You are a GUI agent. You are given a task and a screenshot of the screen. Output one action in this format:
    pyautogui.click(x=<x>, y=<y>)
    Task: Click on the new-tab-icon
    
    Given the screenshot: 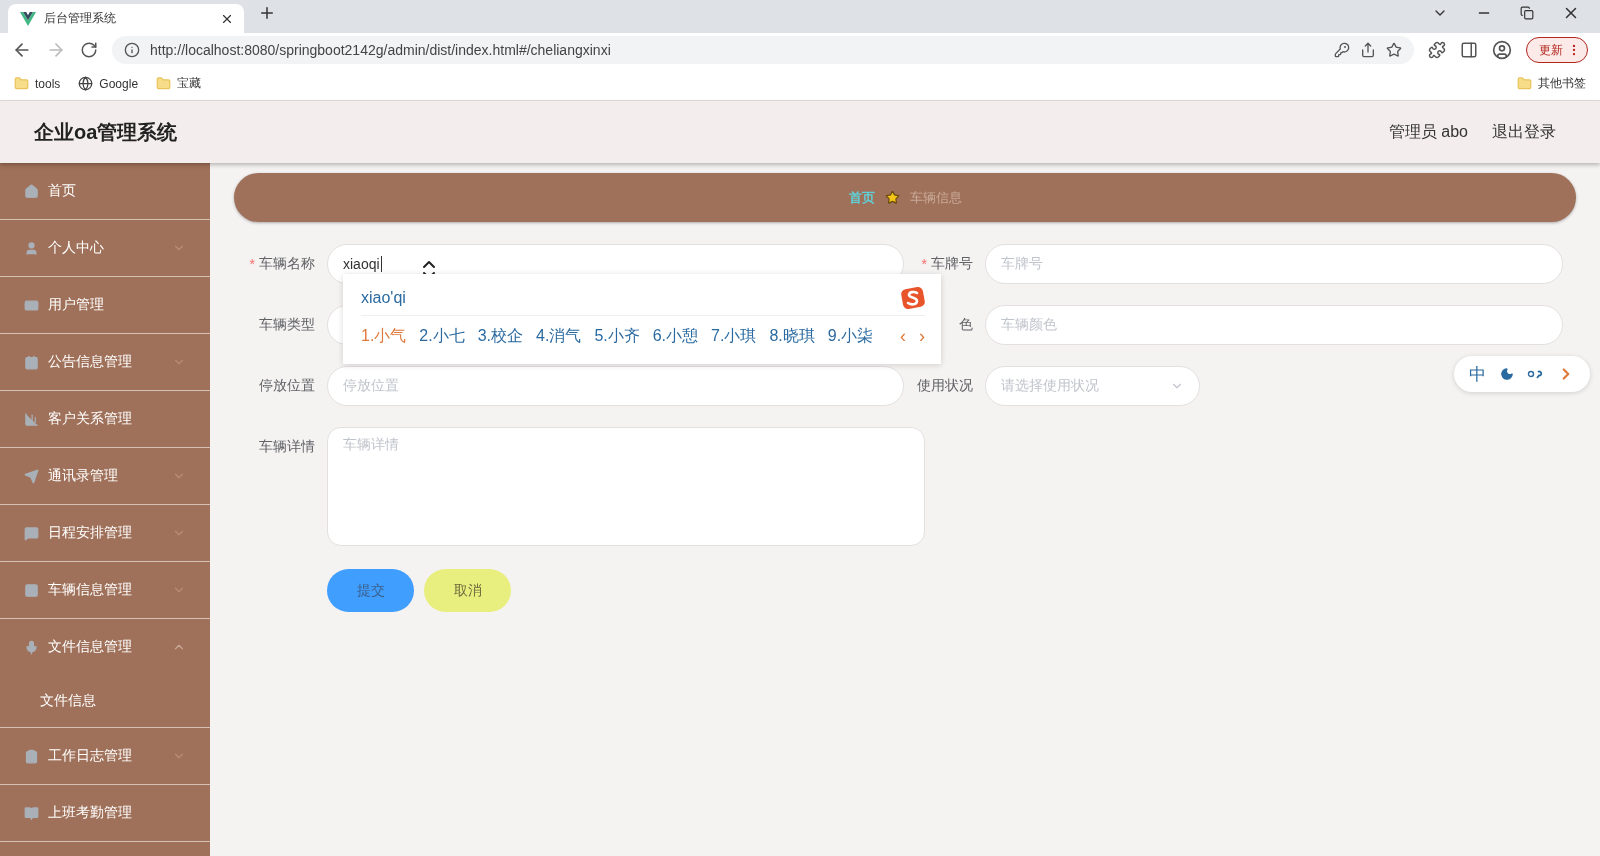 What is the action you would take?
    pyautogui.click(x=267, y=13)
    